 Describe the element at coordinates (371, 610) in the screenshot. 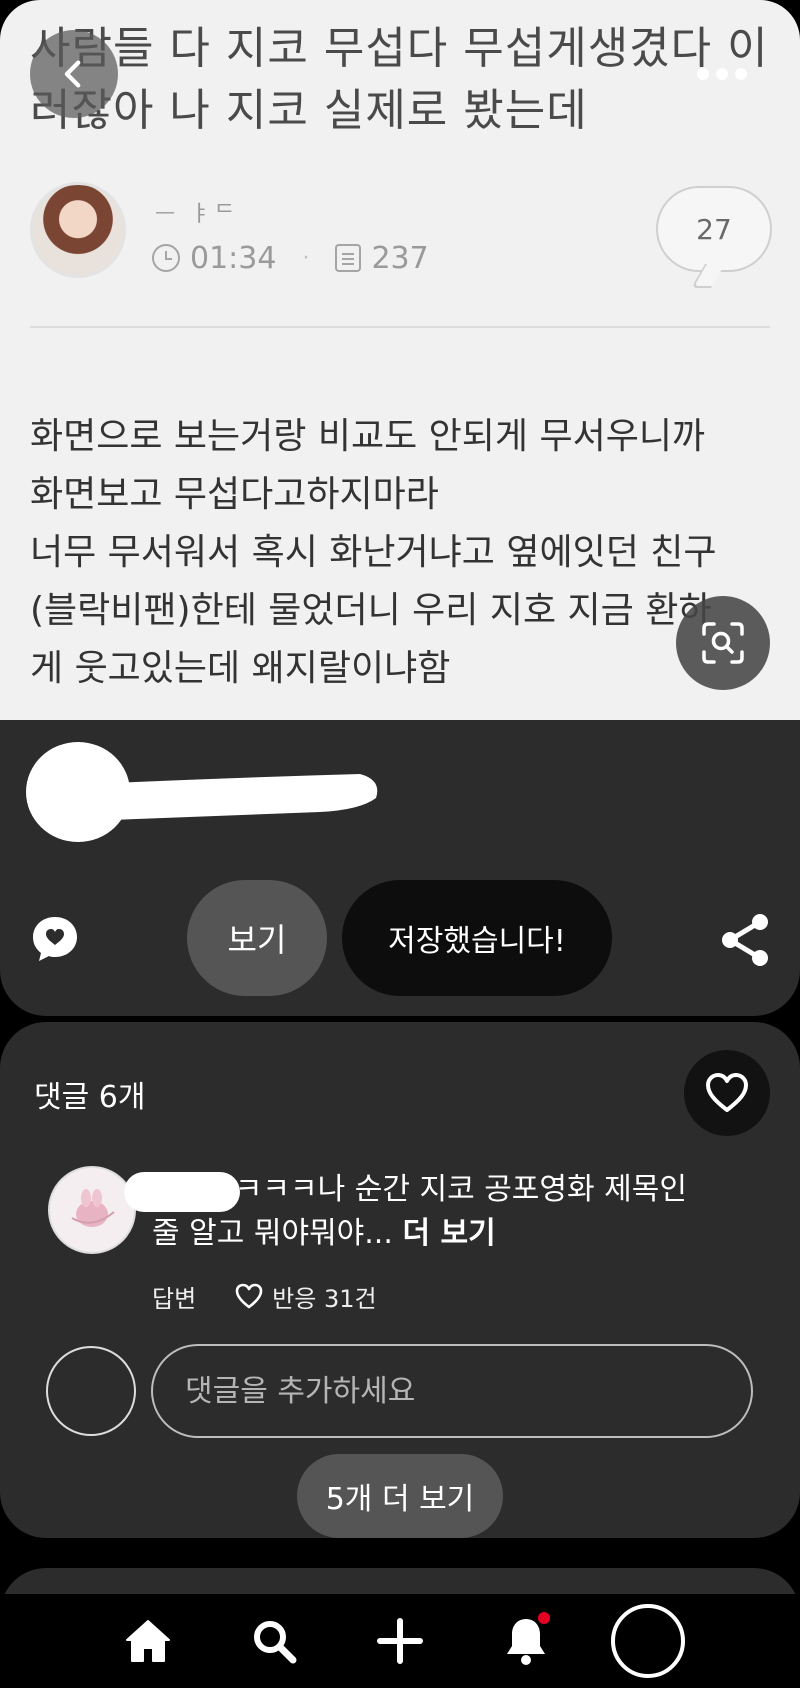

I see `post-body-line: (블락비팬)한테 물었더니 우리 지호 지금 환하` at that location.